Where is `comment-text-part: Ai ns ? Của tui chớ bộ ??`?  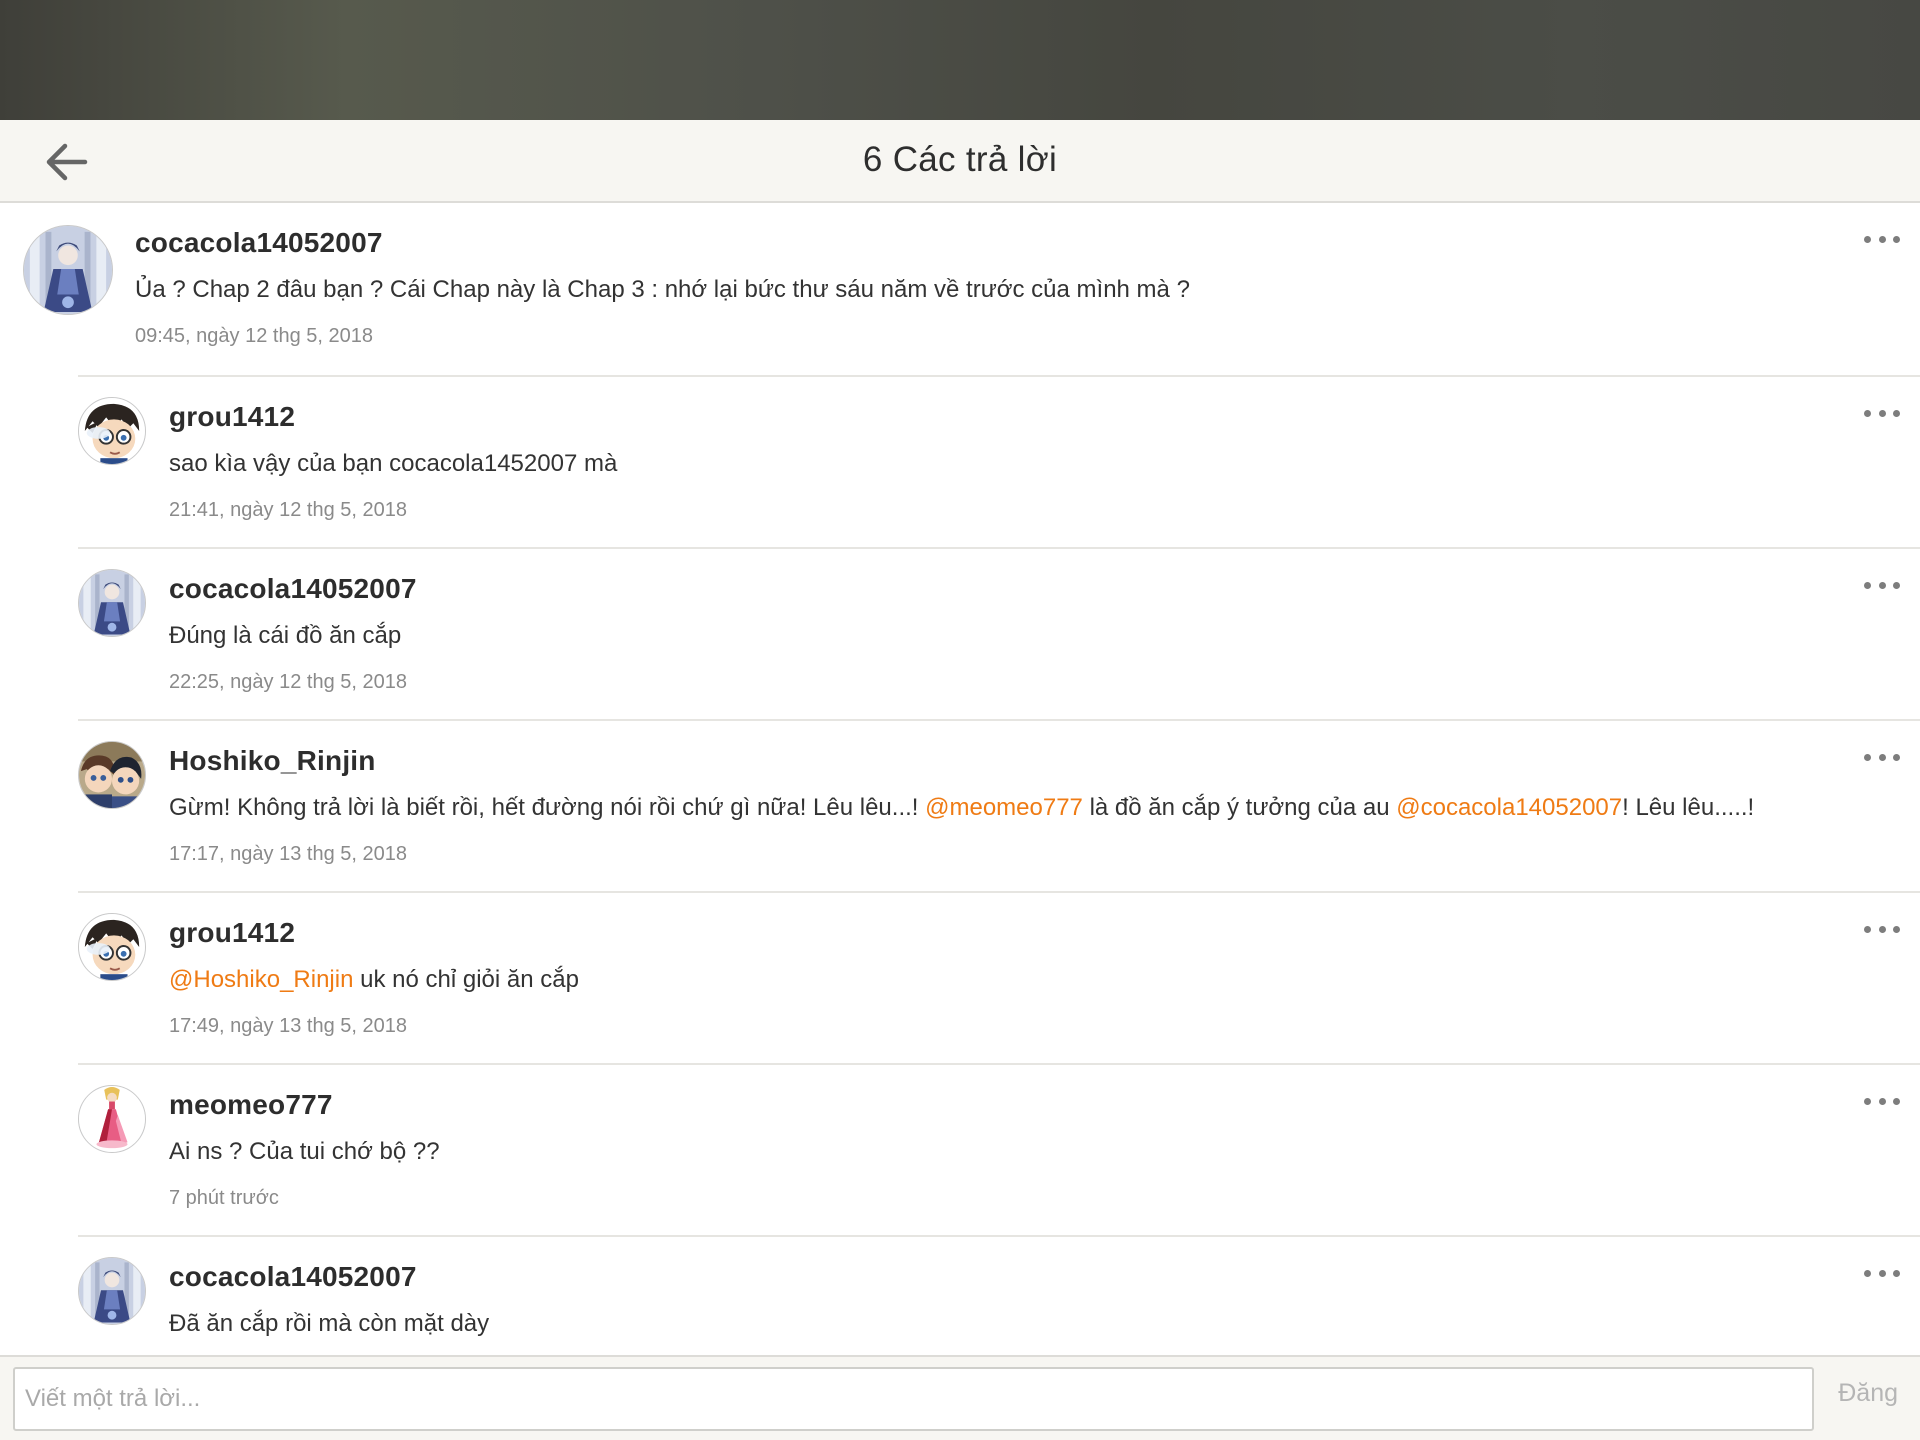
comment-text-part: Ai ns ? Của tui chớ bộ ?? is located at coordinates (304, 1151).